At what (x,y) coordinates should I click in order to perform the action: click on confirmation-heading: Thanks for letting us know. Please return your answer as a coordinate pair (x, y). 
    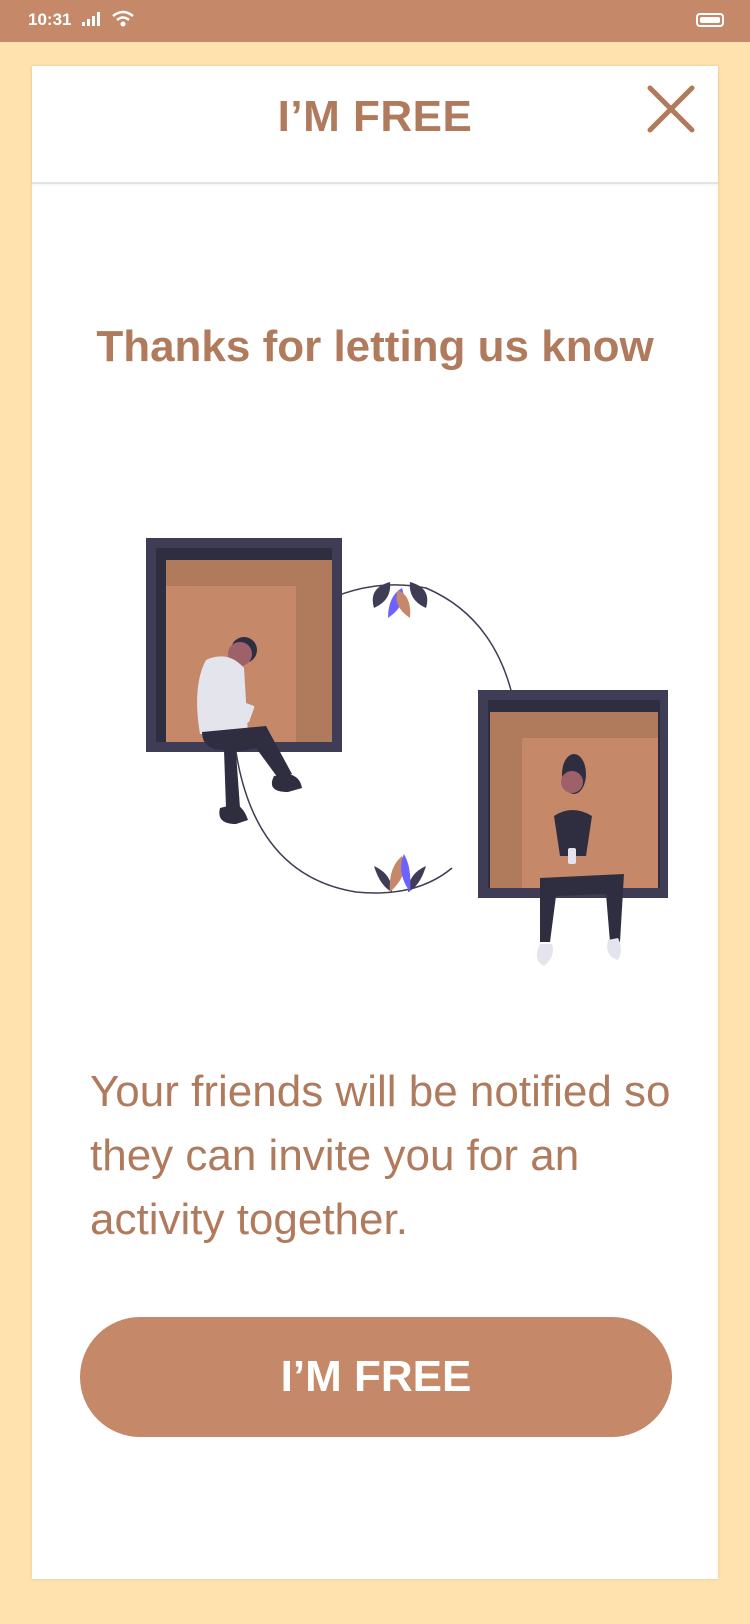
    Looking at the image, I should click on (375, 346).